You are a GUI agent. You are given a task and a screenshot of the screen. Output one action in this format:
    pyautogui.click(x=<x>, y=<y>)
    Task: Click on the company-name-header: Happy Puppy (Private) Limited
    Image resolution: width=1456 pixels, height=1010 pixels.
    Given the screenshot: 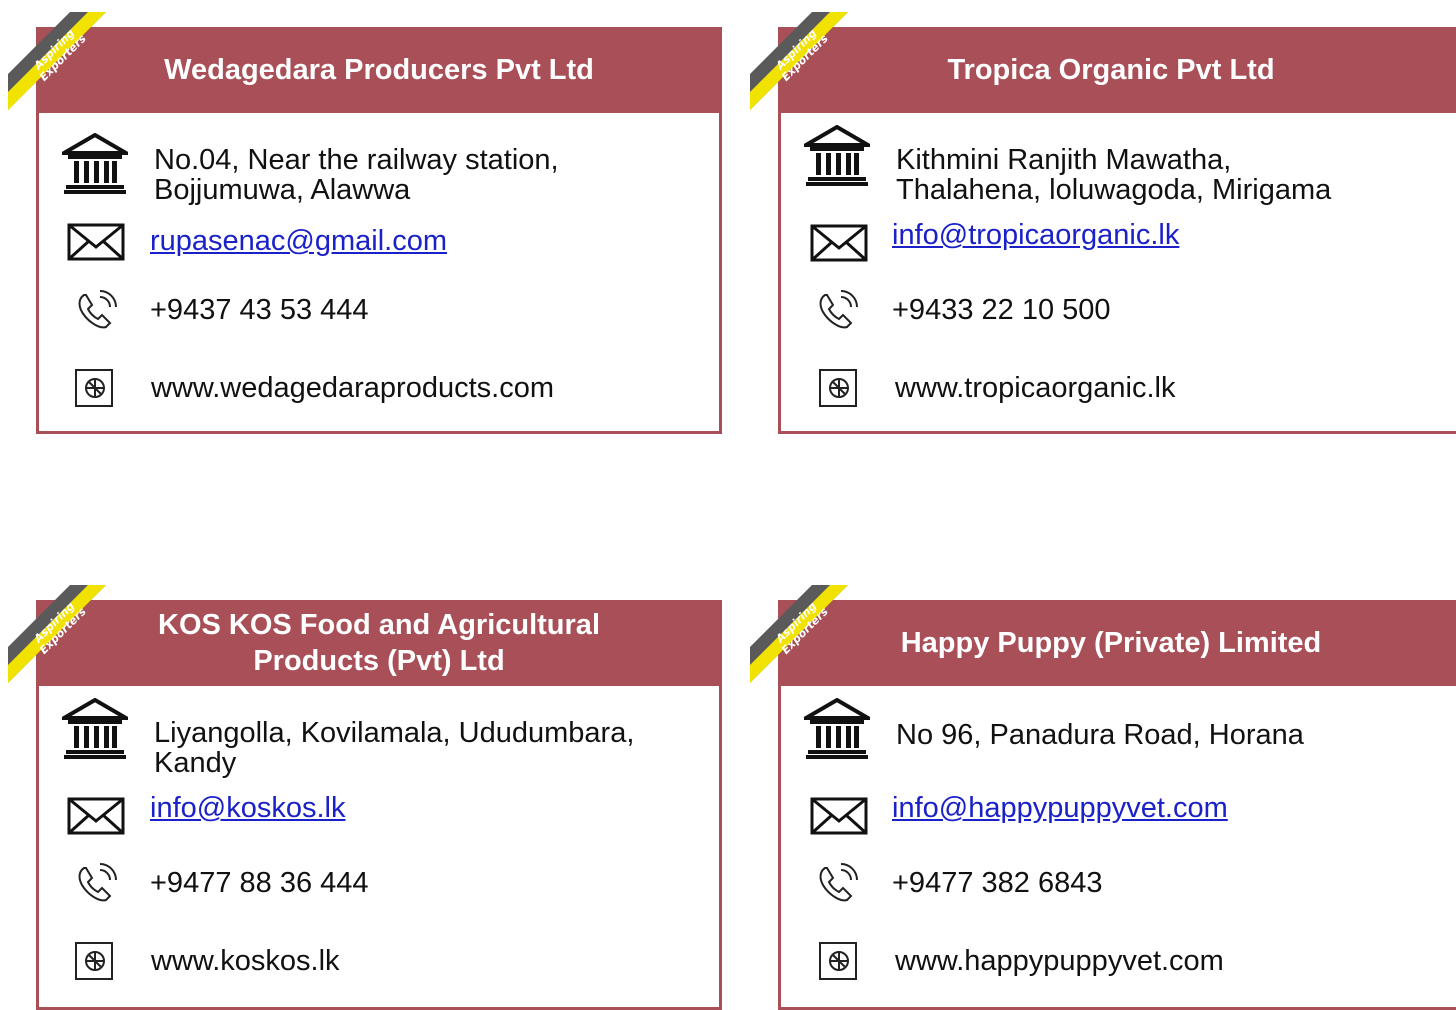 What is the action you would take?
    pyautogui.click(x=1117, y=643)
    